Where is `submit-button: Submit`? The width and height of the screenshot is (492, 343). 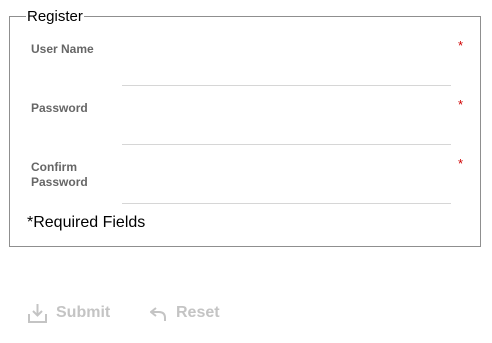
submit-button: Submit is located at coordinates (69, 313).